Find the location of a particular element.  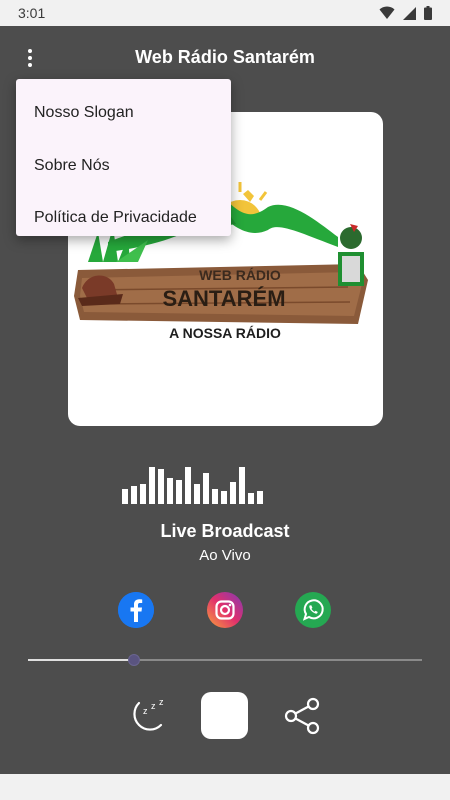

navigation-bar is located at coordinates (225, 787).